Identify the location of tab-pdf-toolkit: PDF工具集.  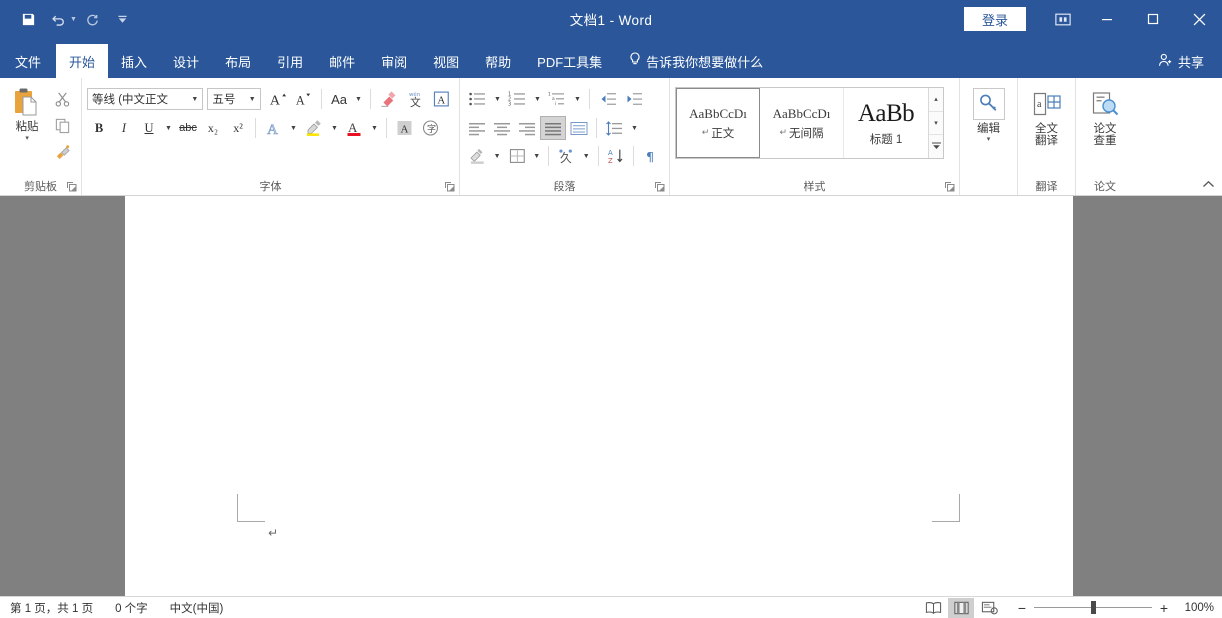
(569, 61).